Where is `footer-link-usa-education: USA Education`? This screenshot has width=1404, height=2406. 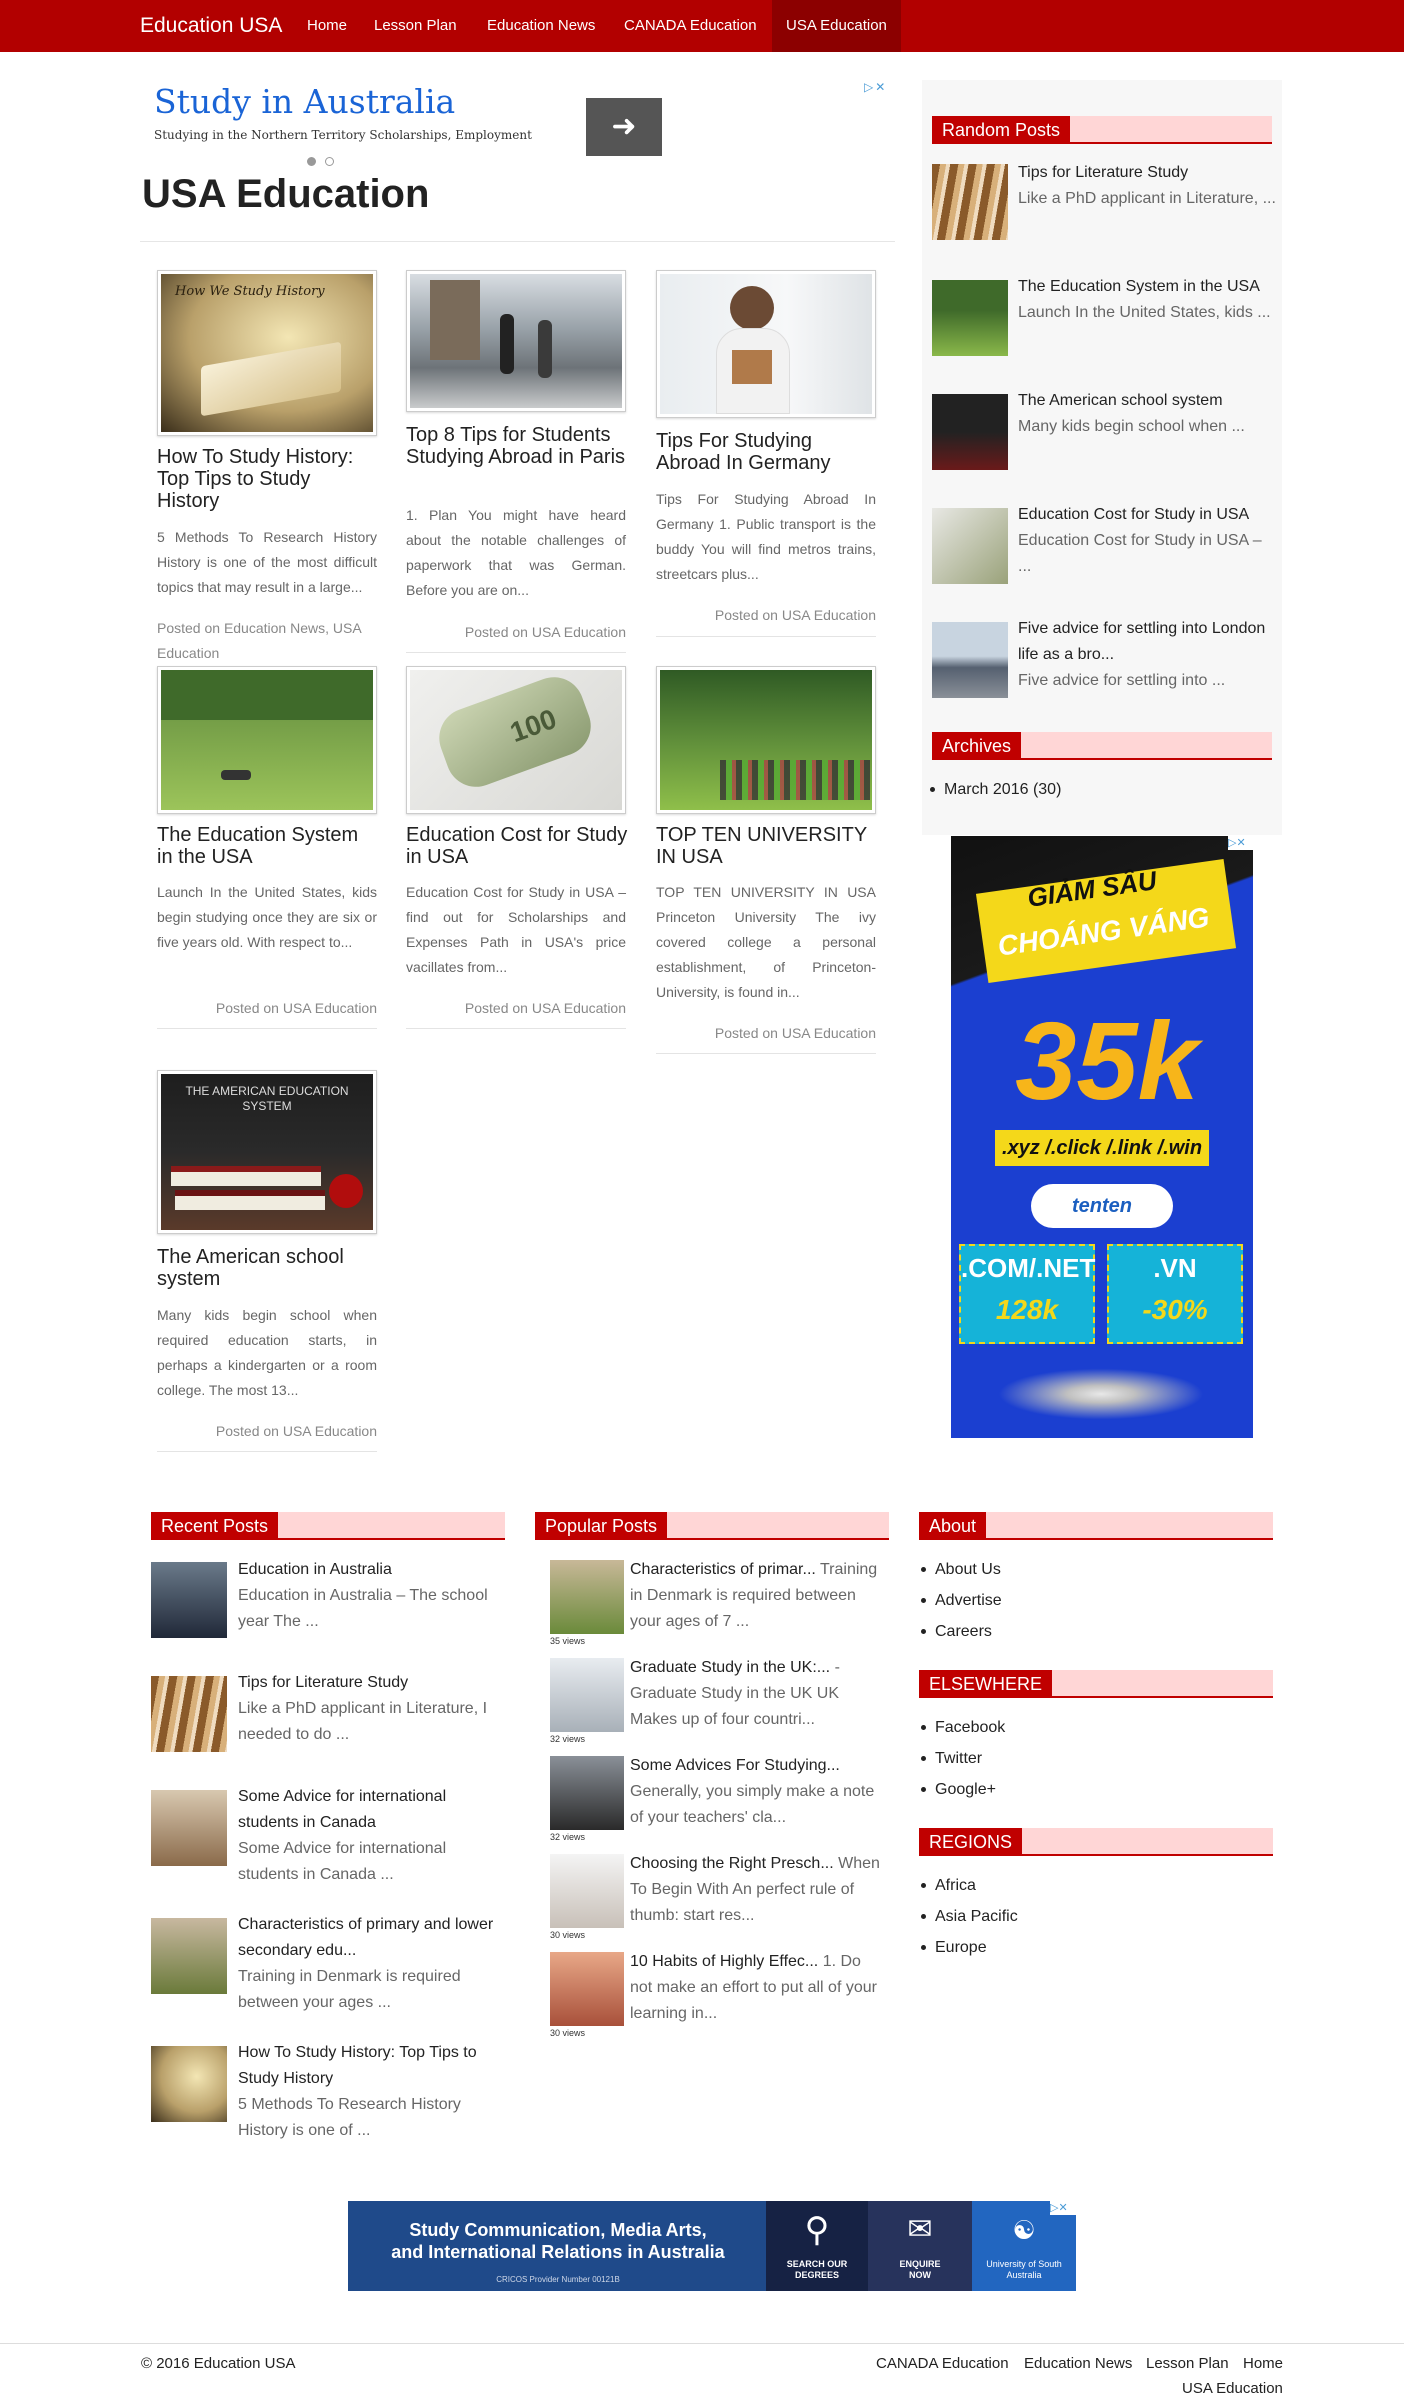 footer-link-usa-education: USA Education is located at coordinates (1232, 2389).